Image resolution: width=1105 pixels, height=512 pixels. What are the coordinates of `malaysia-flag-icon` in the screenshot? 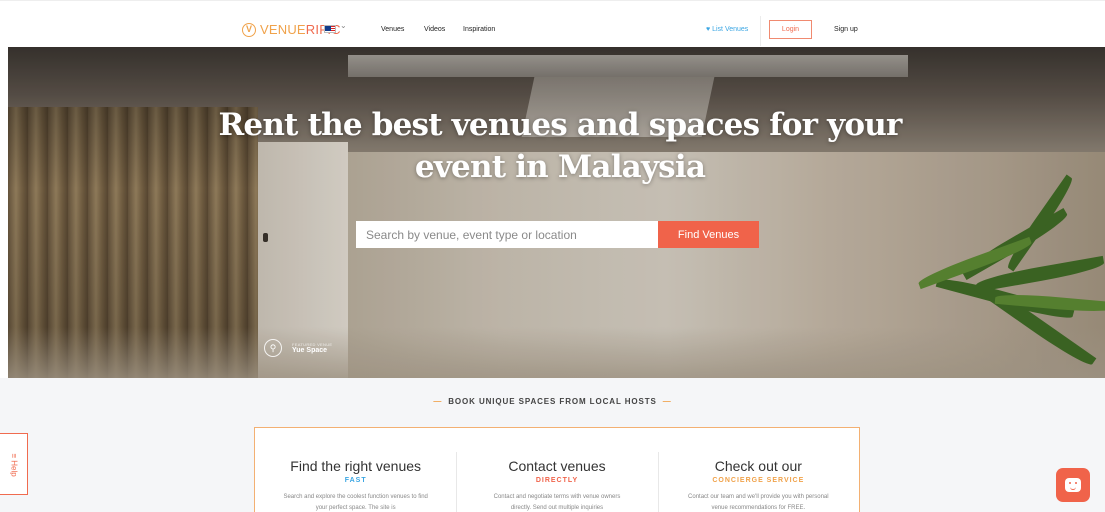 It's located at (330, 29).